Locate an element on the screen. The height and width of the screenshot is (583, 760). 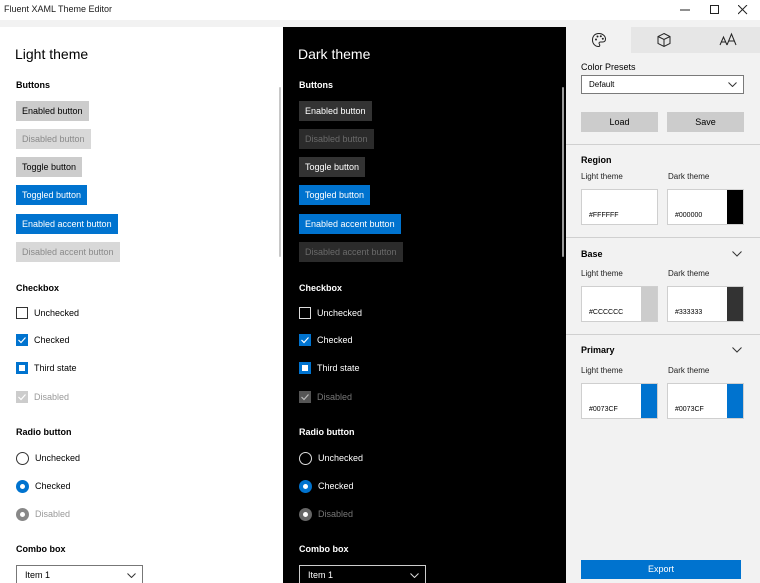
close-button is located at coordinates (743, 10).